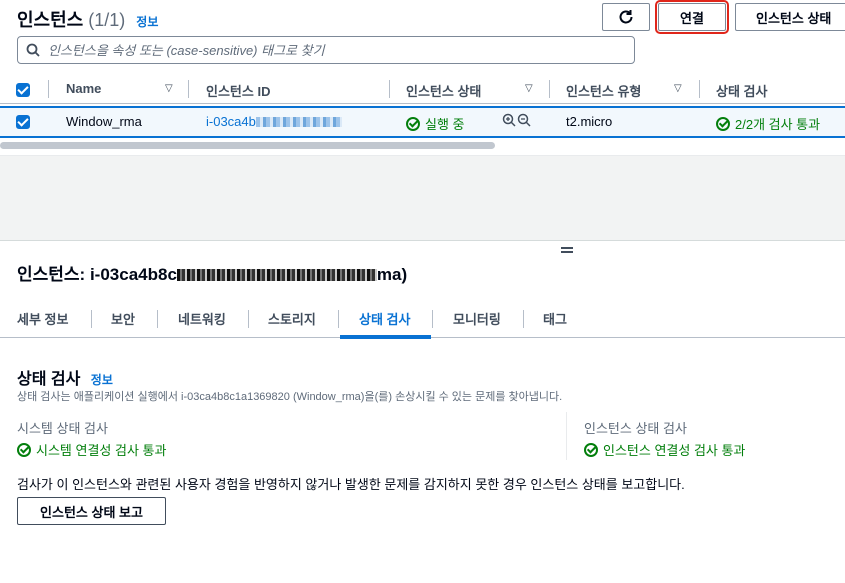 This screenshot has width=845, height=583. What do you see at coordinates (231, 121) in the screenshot?
I see `instance-id-text: i-03ca4b` at bounding box center [231, 121].